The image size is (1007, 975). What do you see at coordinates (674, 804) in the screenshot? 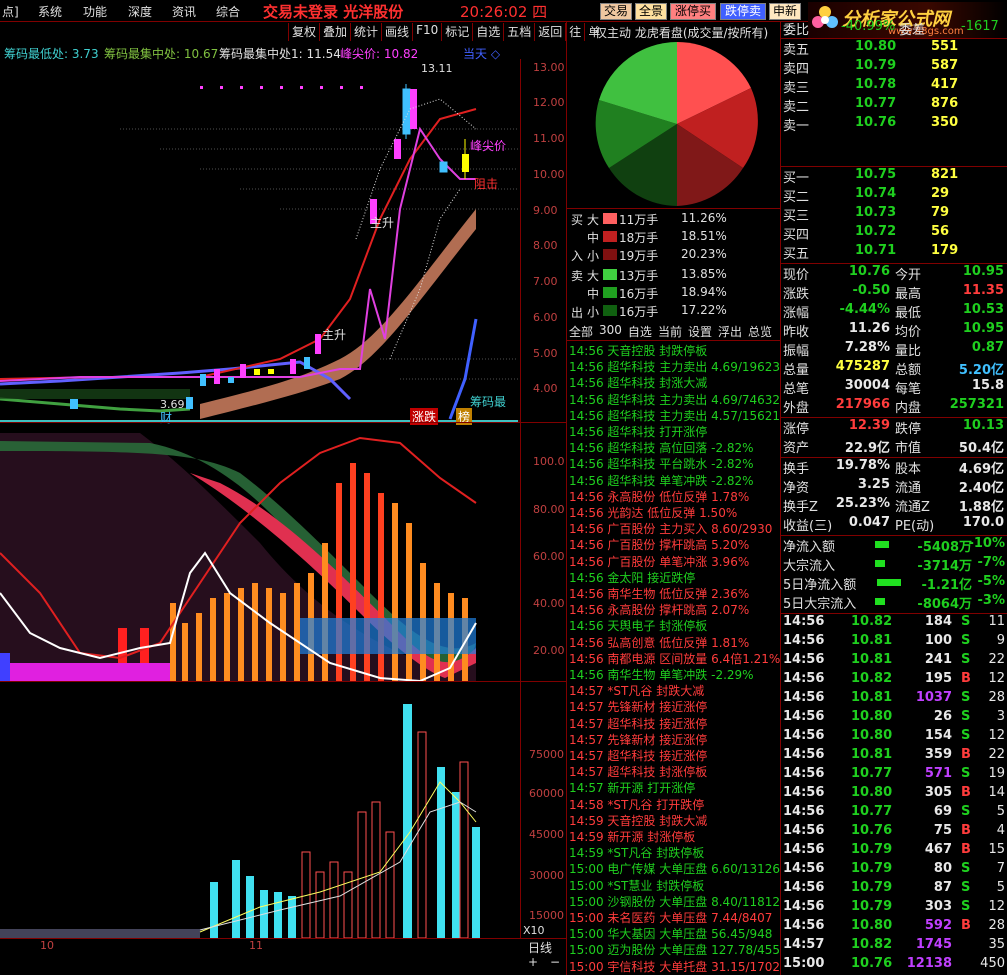
I see `radar-news-item: 14:58 *ST凡谷 打开跌停` at bounding box center [674, 804].